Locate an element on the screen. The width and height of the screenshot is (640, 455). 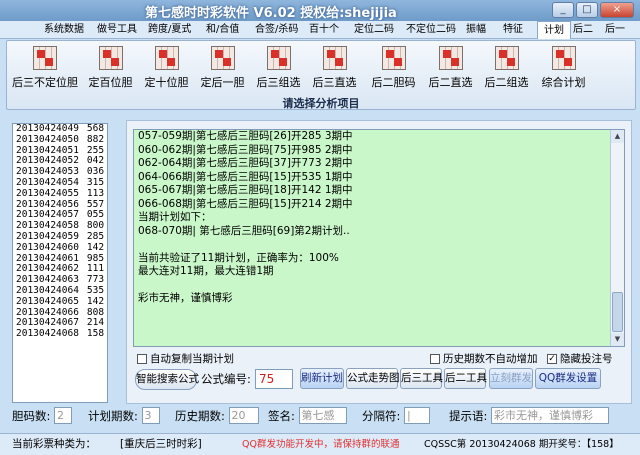
auto-copy-checkbox: 自动复制当期计划 is located at coordinates (185, 358).